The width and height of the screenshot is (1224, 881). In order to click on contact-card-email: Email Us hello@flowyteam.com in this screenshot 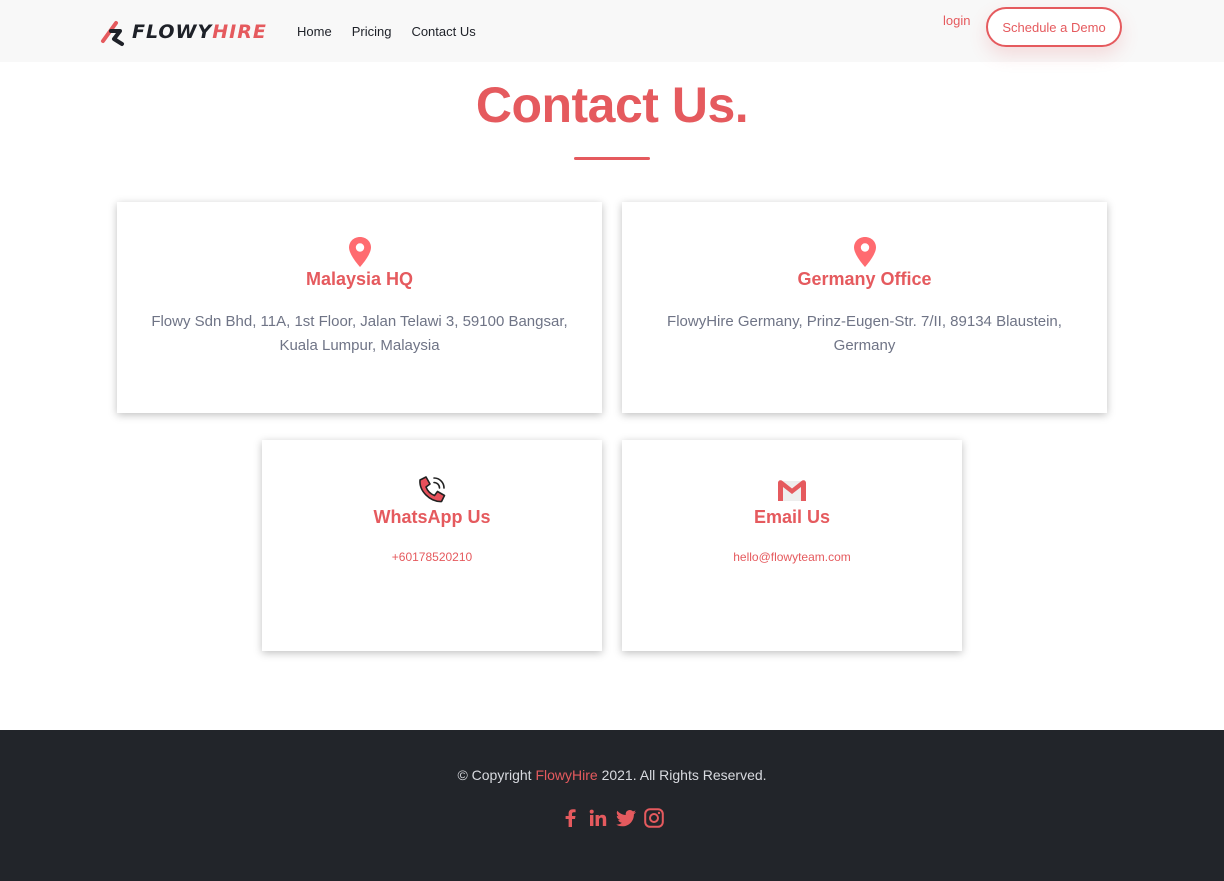, I will do `click(792, 545)`.